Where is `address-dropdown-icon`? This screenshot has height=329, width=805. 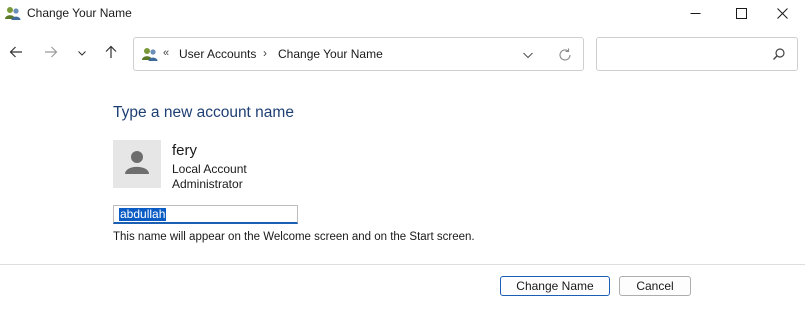
address-dropdown-icon is located at coordinates (528, 55).